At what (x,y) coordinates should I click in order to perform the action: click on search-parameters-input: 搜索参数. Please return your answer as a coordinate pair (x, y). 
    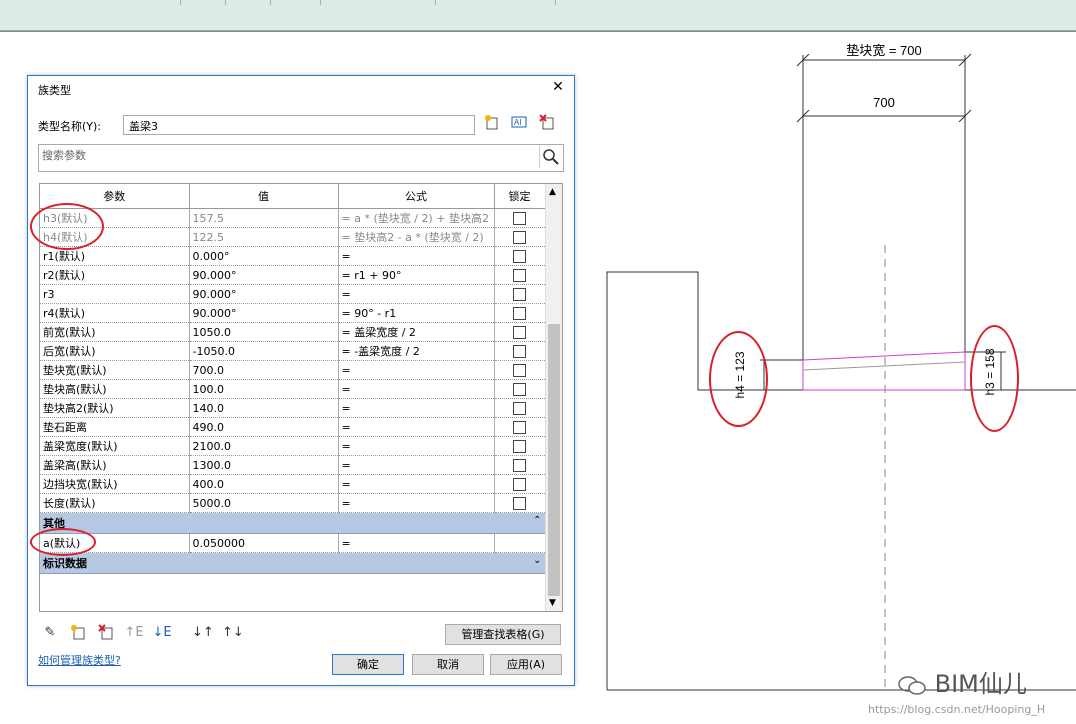
    Looking at the image, I should click on (301, 158).